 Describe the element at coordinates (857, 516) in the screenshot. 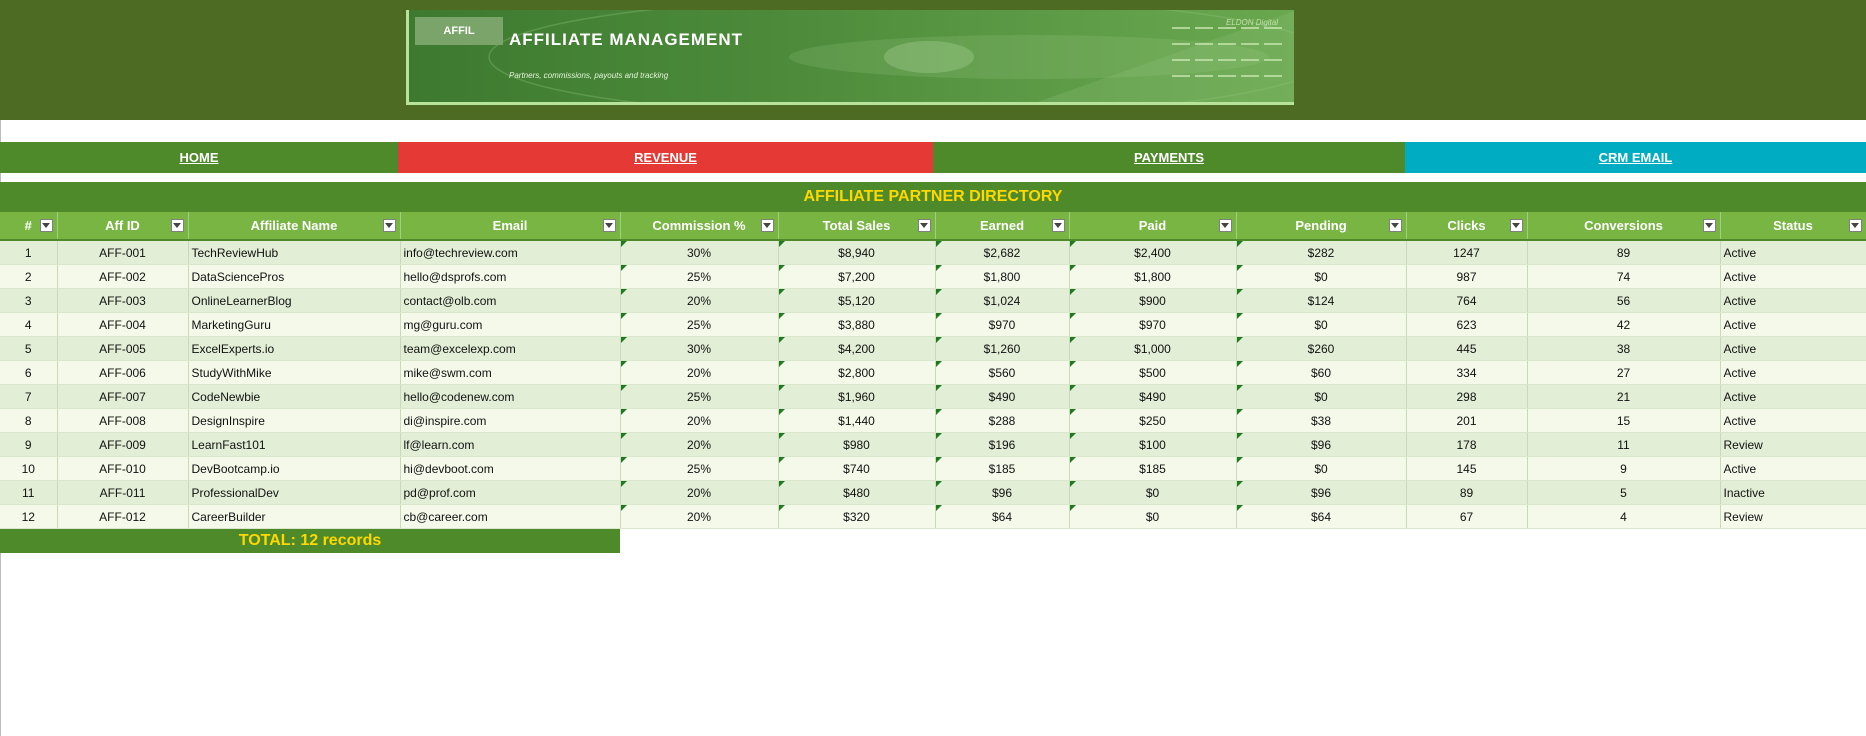

I see `cell-total-sales: $320` at that location.